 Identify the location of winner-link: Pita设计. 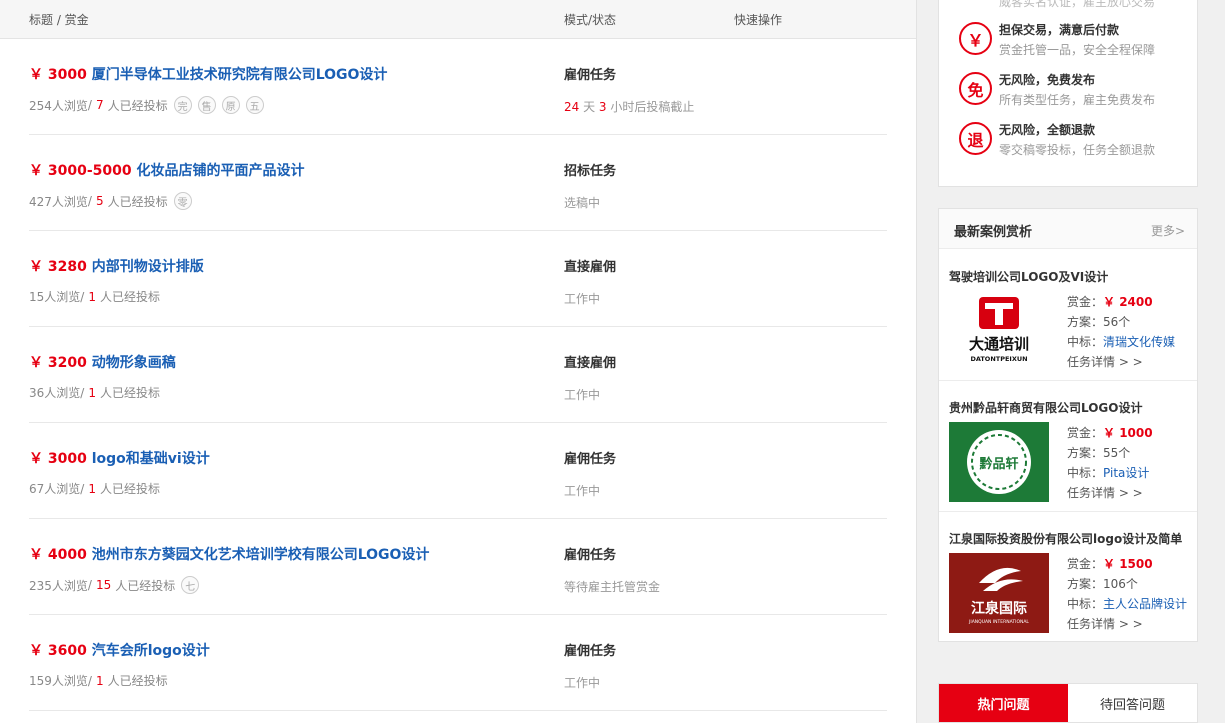
(1126, 473).